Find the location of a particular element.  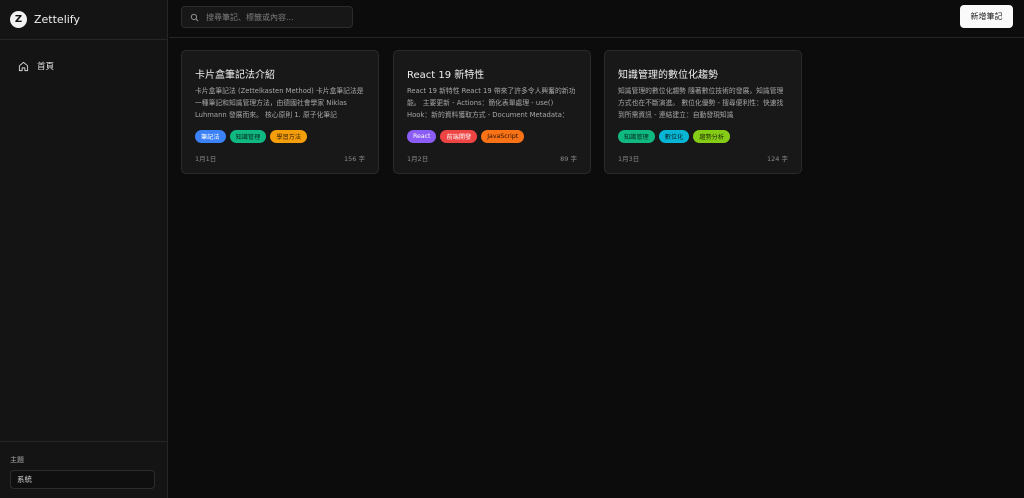

search-box is located at coordinates (267, 17).